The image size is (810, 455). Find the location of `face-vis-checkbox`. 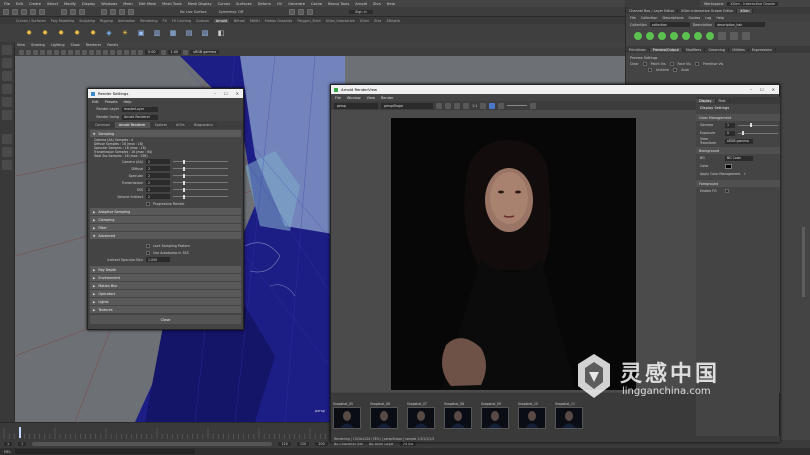

face-vis-checkbox is located at coordinates (671, 64).